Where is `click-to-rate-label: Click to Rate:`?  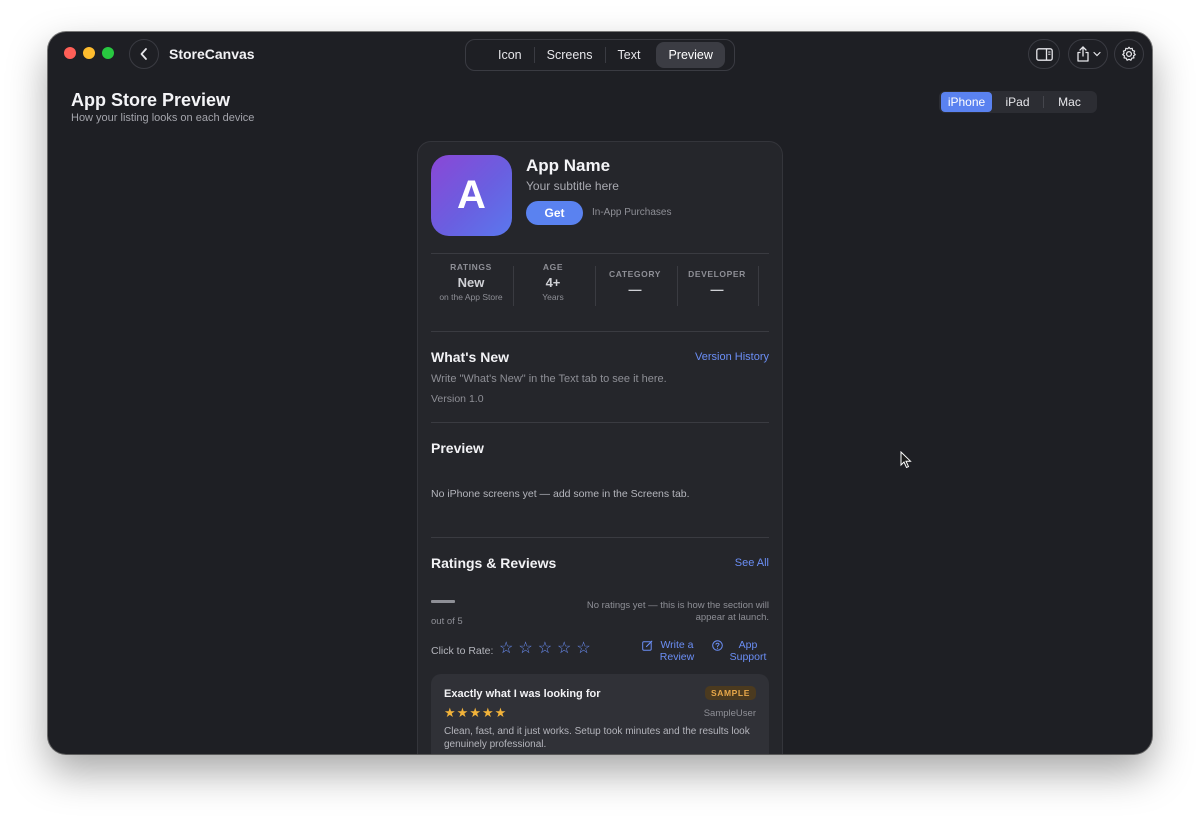
click-to-rate-label: Click to Rate: is located at coordinates (462, 651).